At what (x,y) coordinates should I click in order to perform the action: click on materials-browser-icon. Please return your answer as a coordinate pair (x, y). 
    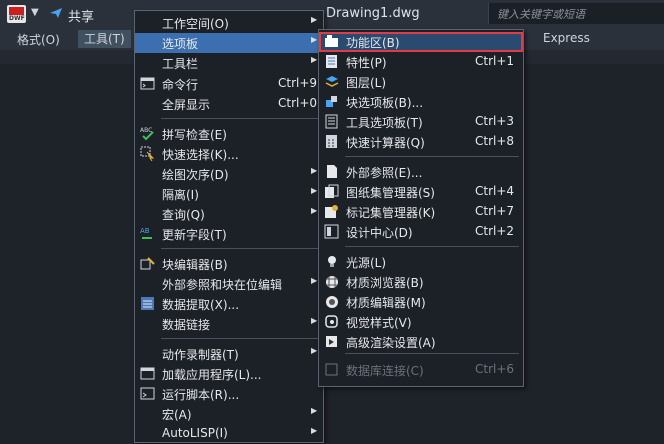
    Looking at the image, I should click on (332, 282).